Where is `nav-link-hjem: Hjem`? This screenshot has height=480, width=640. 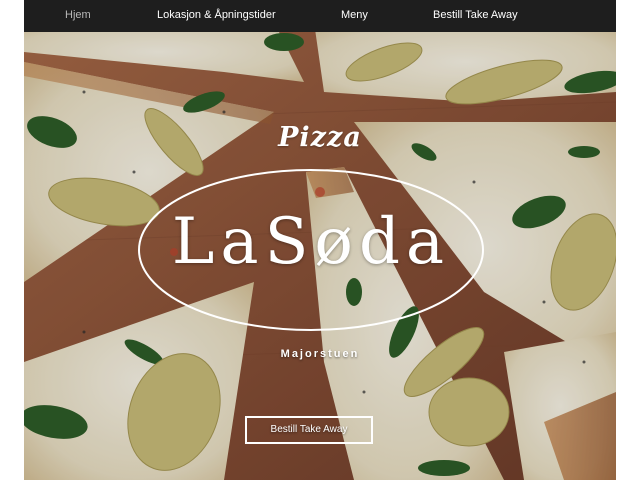 nav-link-hjem: Hjem is located at coordinates (78, 16).